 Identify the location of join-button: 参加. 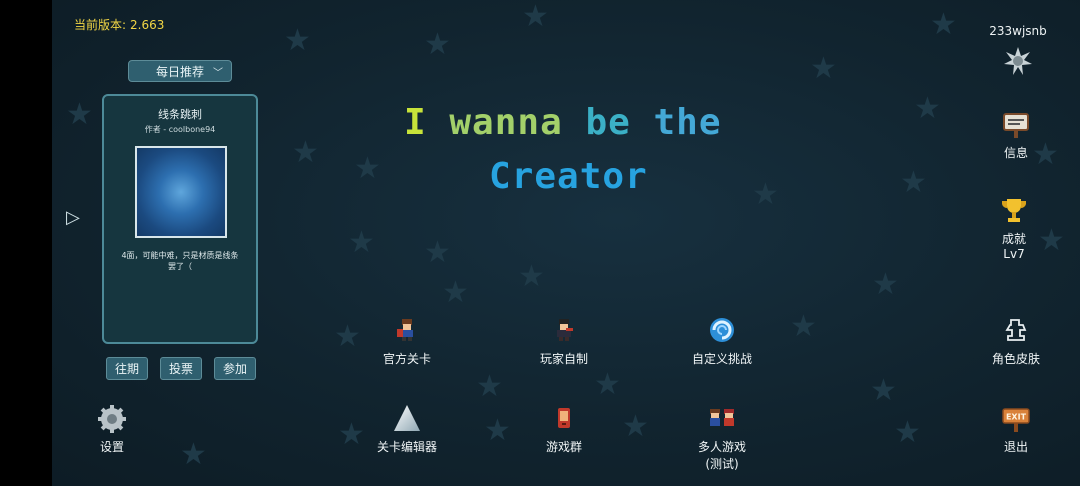
(235, 368).